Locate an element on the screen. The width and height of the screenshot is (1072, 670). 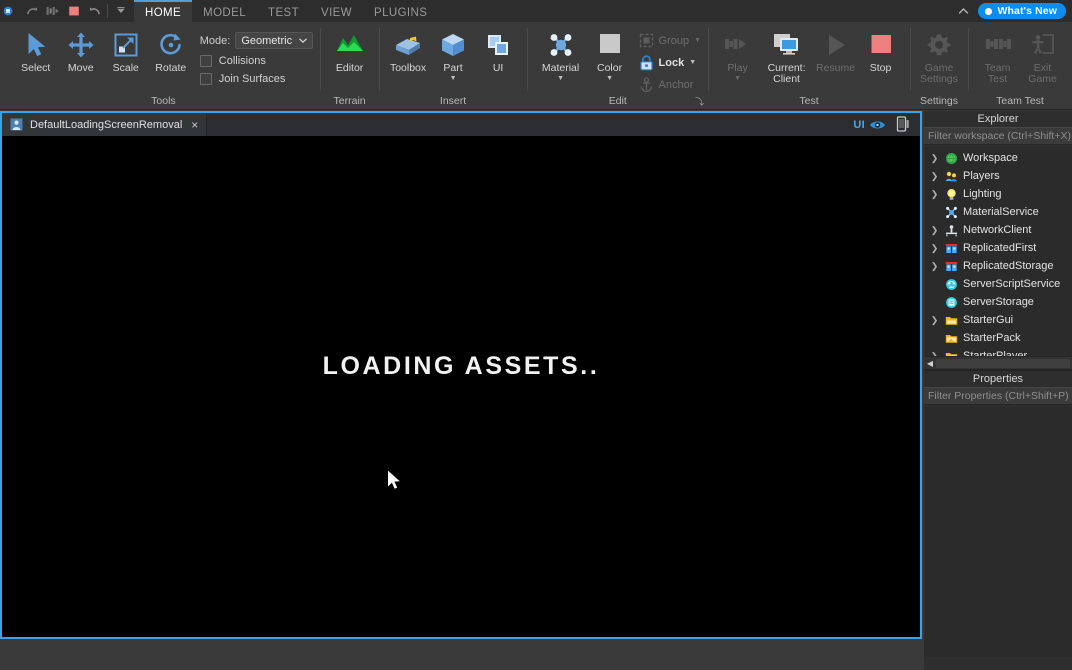
part-button: Part ▼ is located at coordinates (453, 54).